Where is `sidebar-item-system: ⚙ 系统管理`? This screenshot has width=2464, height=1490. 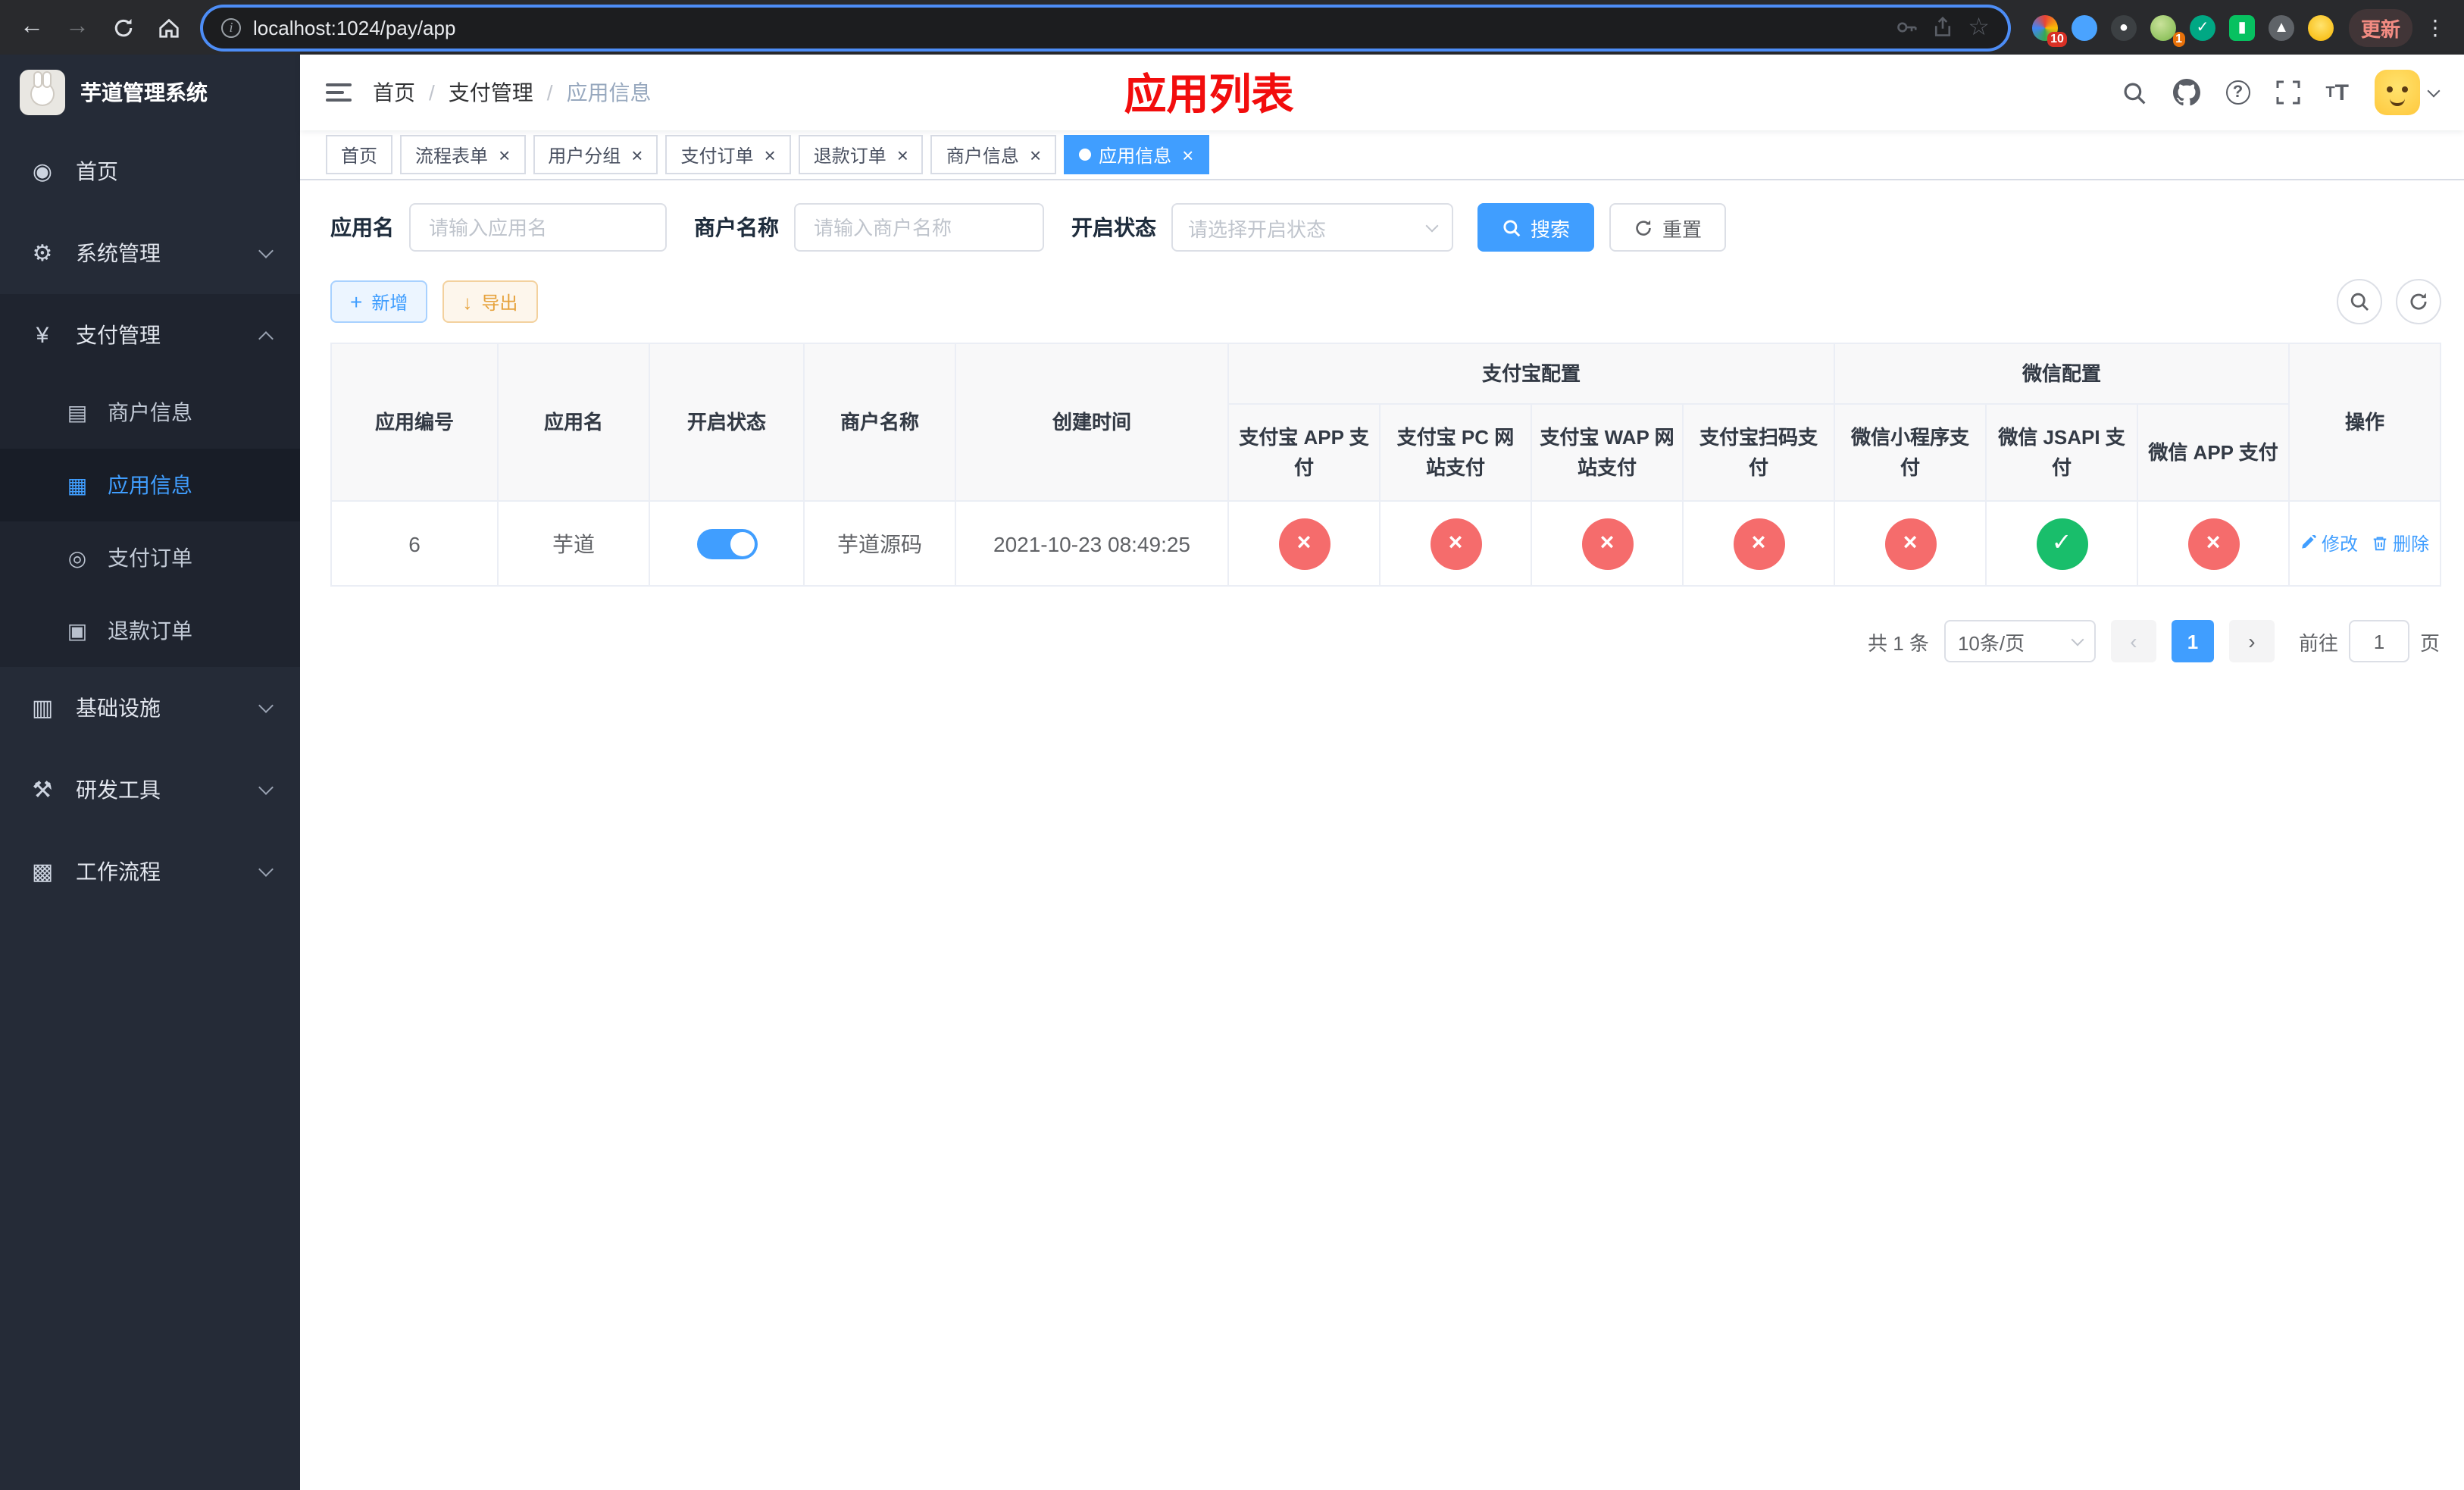
sidebar-item-system: ⚙ 系统管理 is located at coordinates (150, 253).